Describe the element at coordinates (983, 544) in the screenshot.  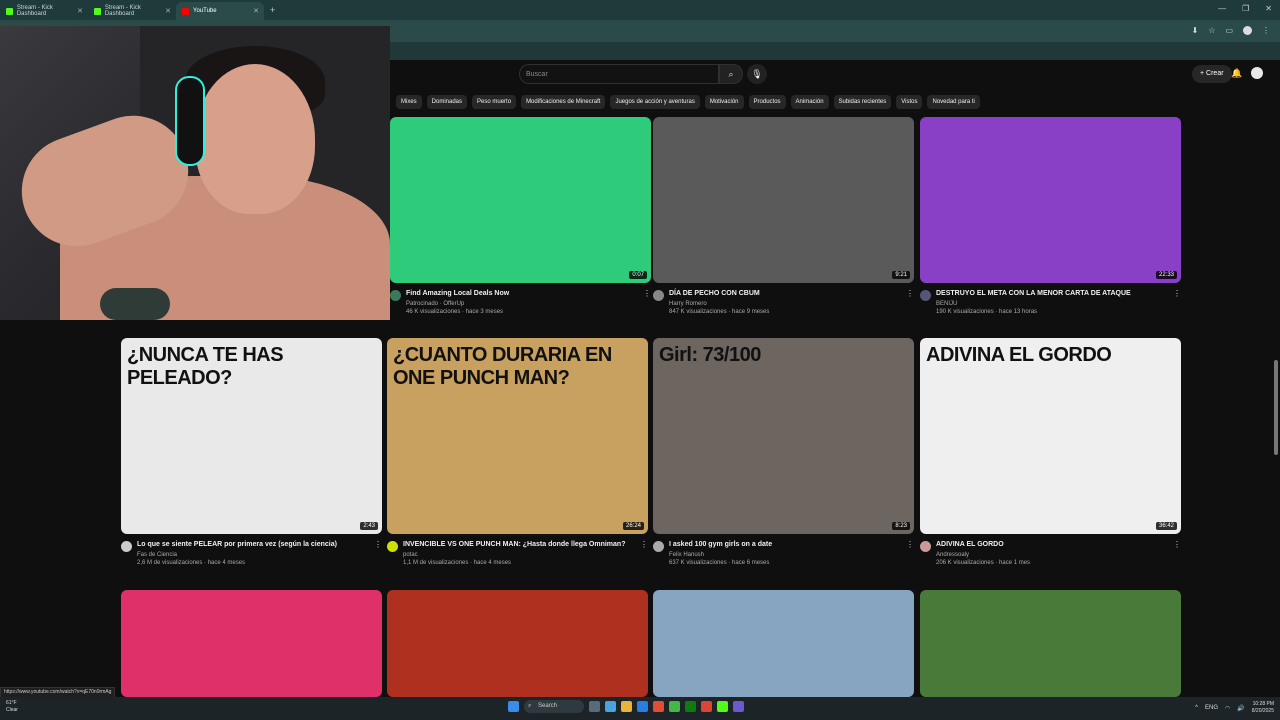
I see `video-title: ADIVINA EL GORDO` at that location.